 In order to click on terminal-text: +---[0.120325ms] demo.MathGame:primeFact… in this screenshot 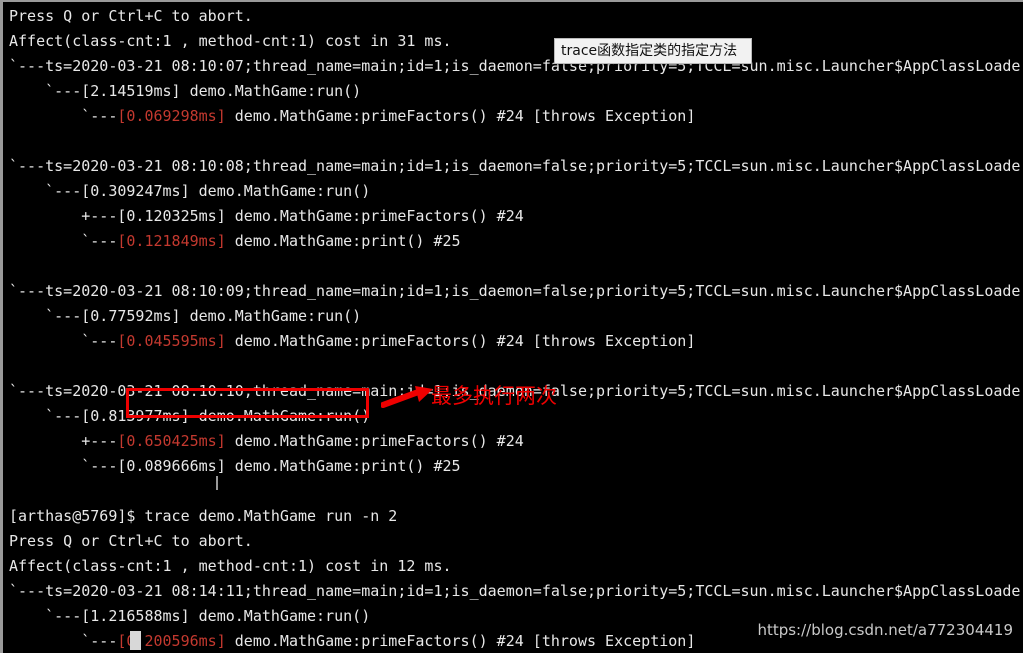, I will do `click(266, 216)`.